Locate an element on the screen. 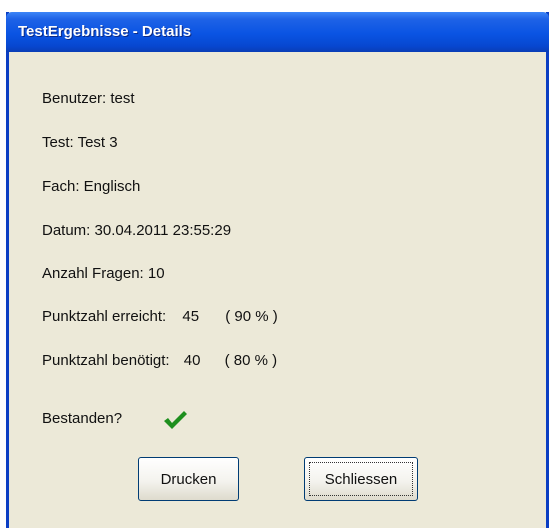  question-count-line: Anzahl Fragen: 10 is located at coordinates (103, 273).